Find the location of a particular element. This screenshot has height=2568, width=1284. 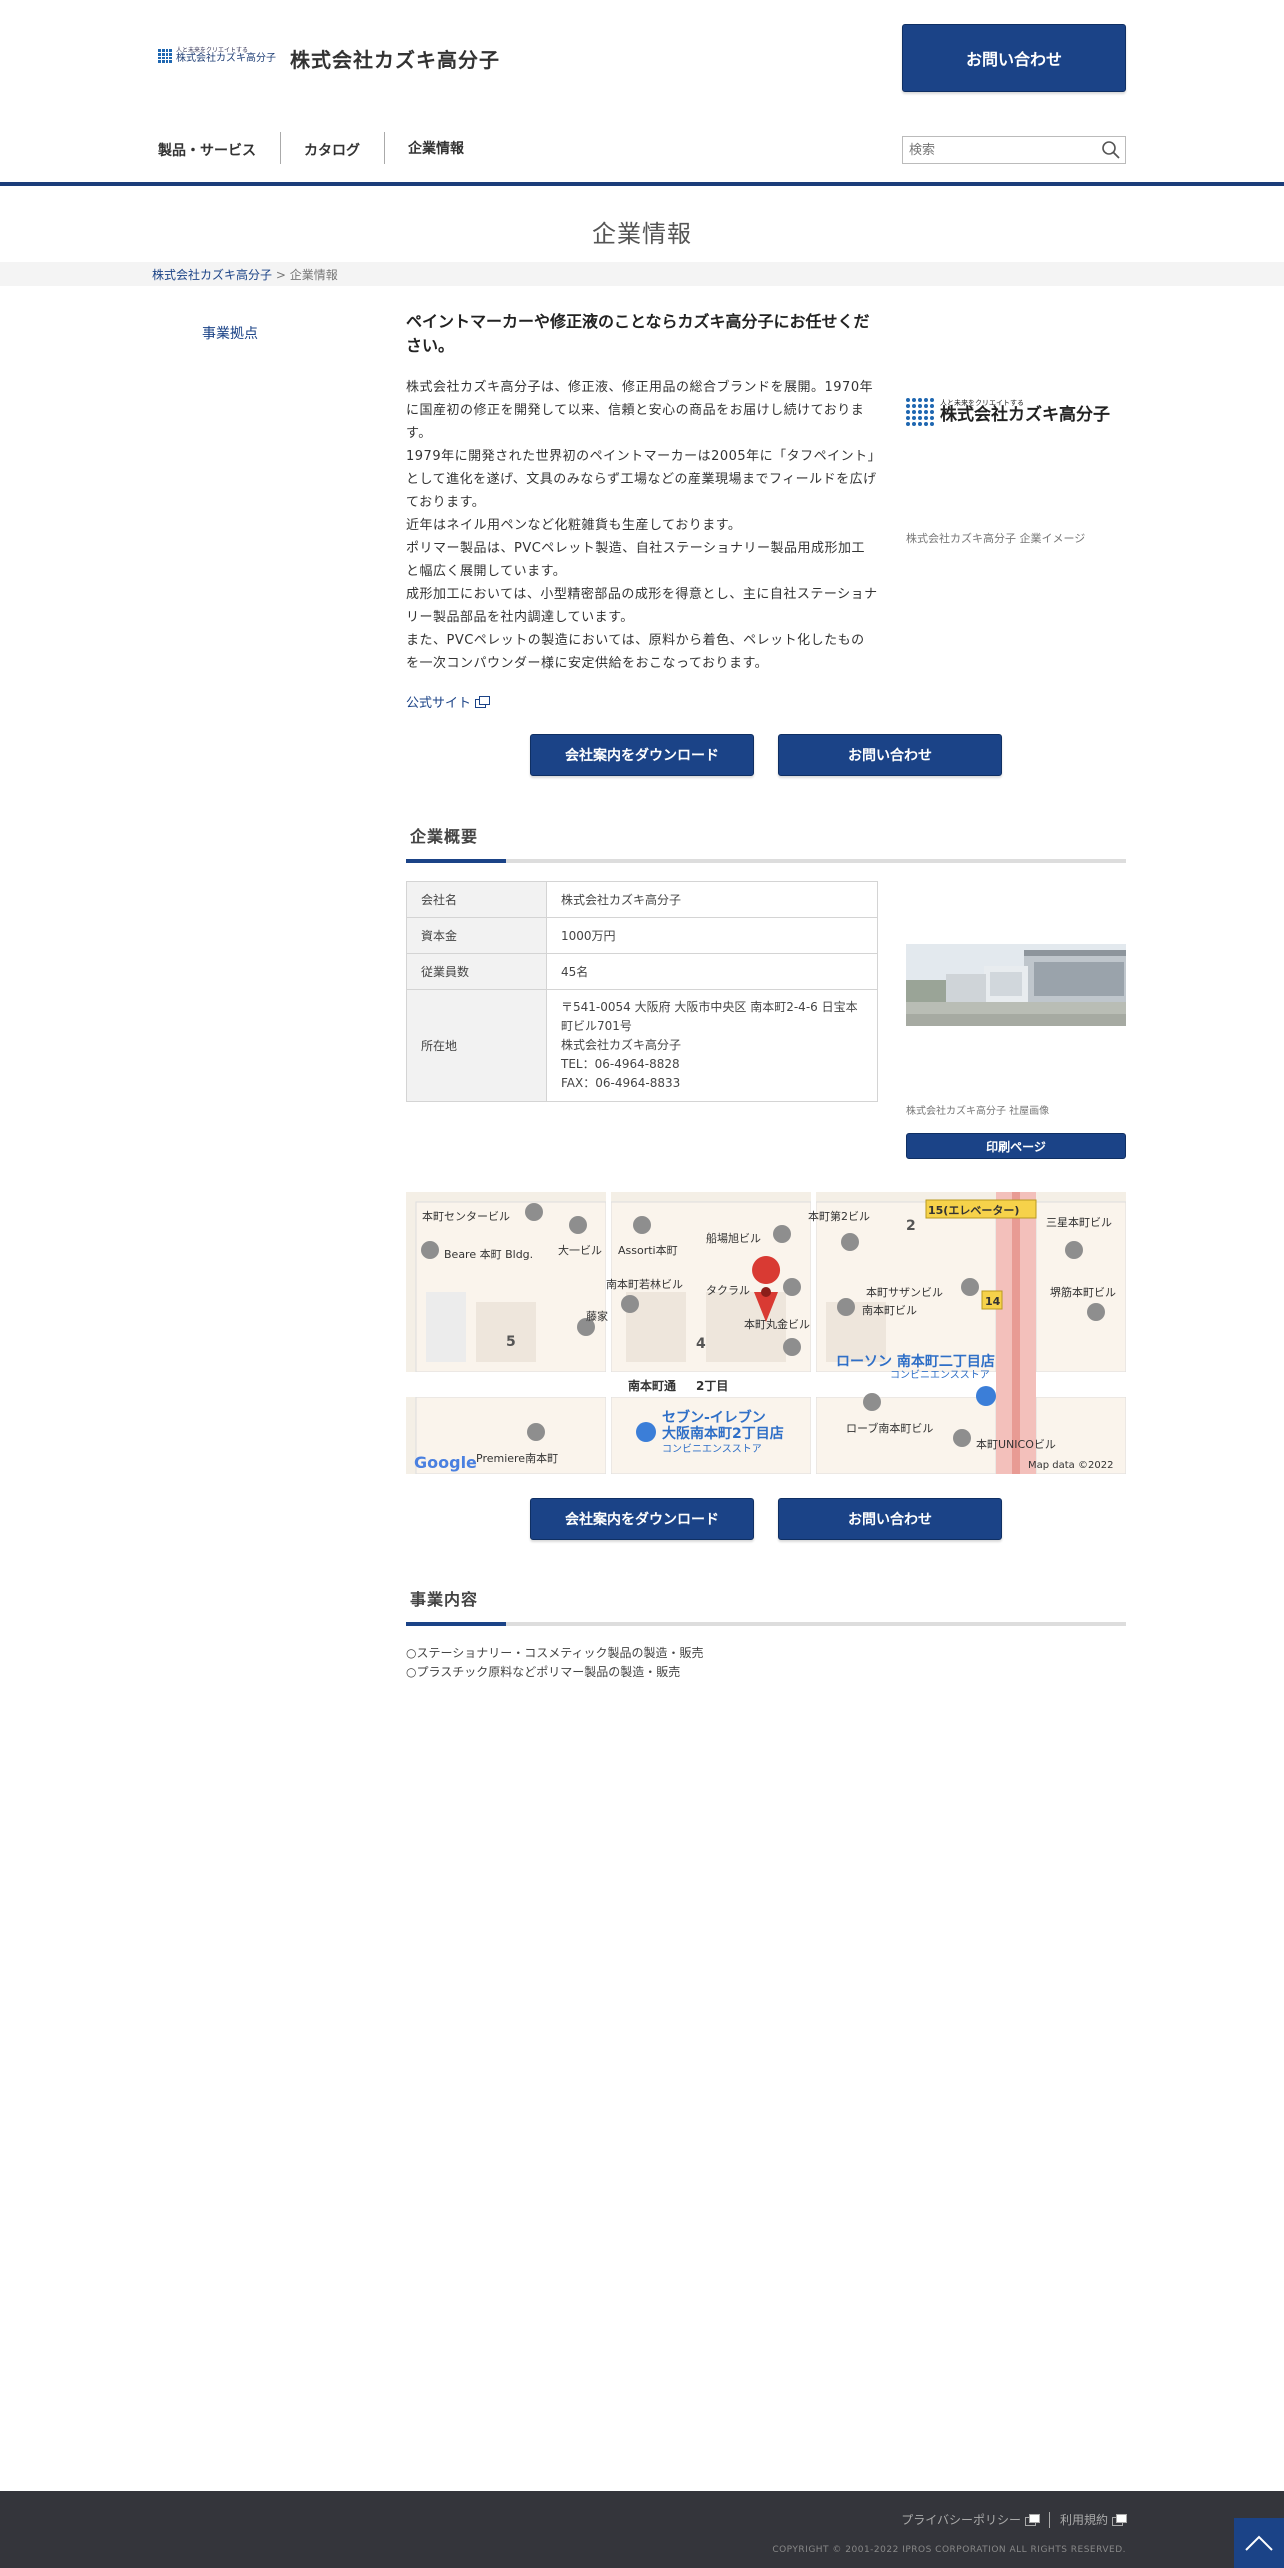

company-image-logo: 人と未来をクリエイトする 株式会社カズキ高分子 is located at coordinates (1008, 412).